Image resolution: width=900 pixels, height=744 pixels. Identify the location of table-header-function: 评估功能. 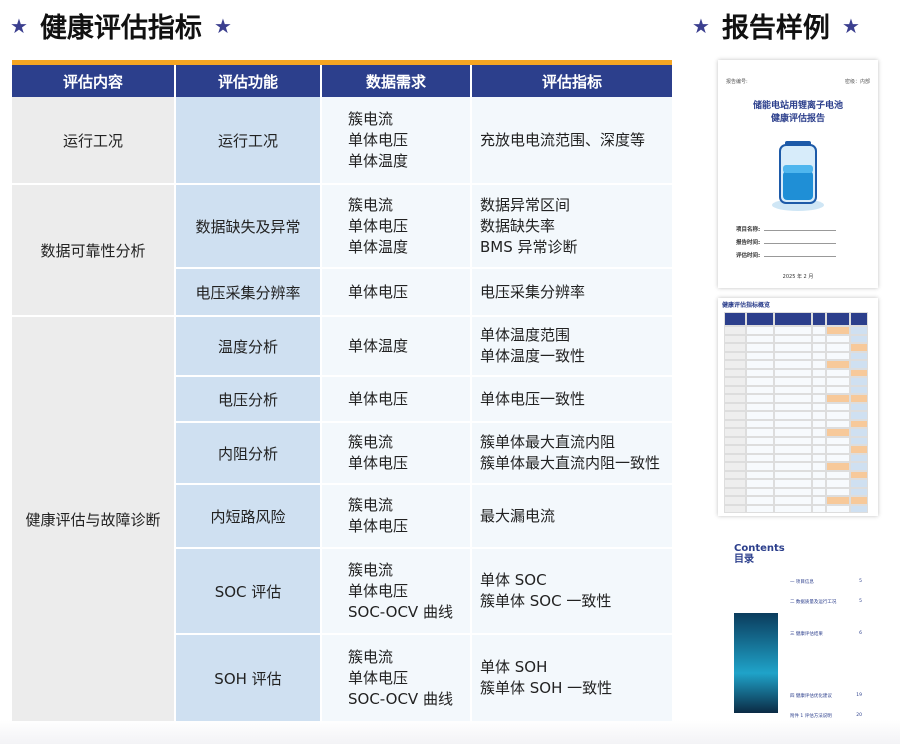
(249, 81).